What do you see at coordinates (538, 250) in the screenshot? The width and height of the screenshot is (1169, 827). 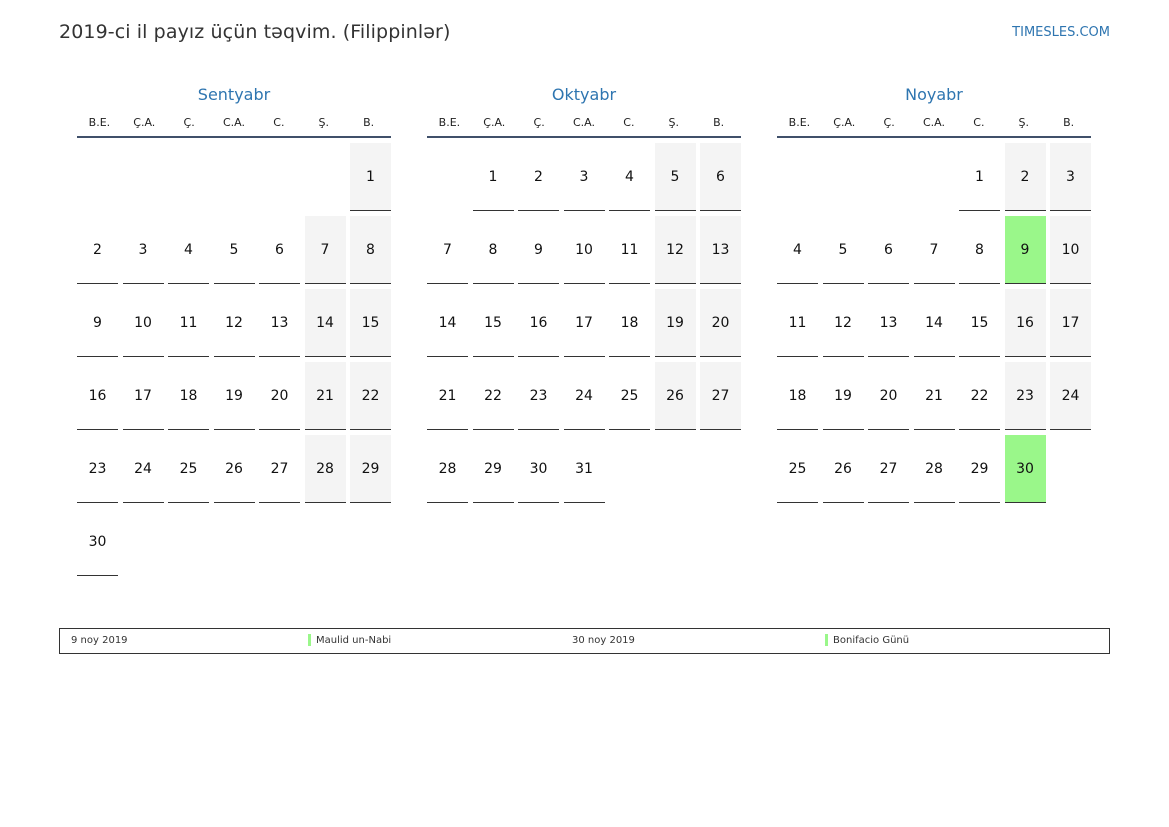 I see `day-cell: 9` at bounding box center [538, 250].